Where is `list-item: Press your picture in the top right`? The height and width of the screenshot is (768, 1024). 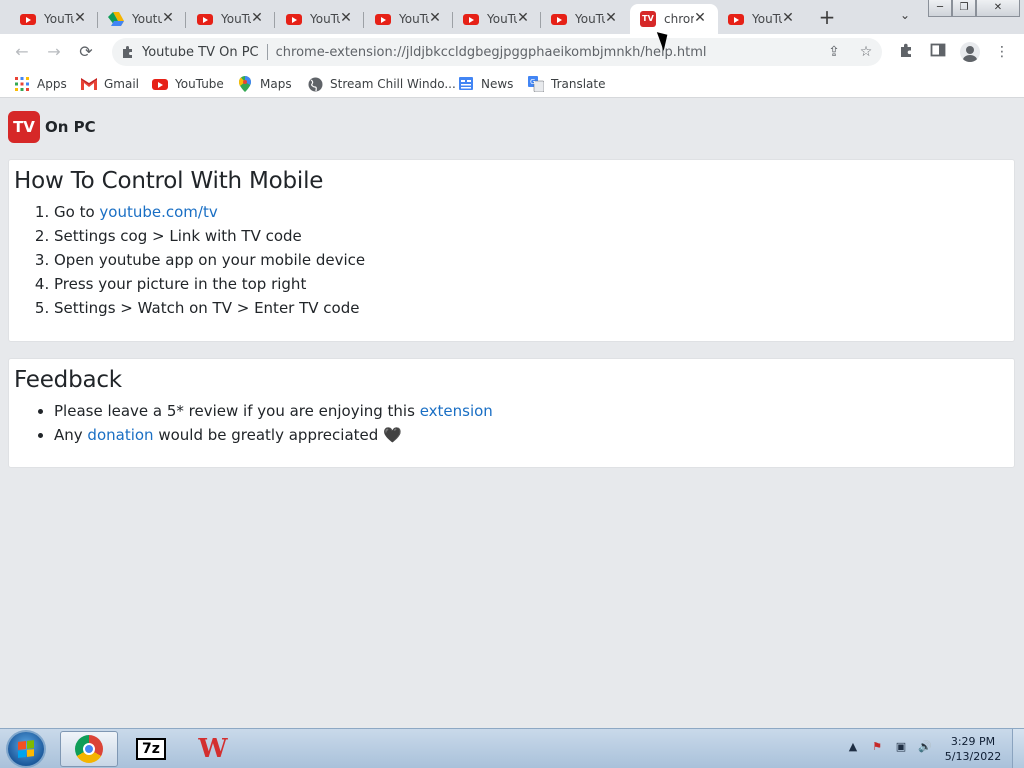
list-item: Press your picture in the top right is located at coordinates (534, 284).